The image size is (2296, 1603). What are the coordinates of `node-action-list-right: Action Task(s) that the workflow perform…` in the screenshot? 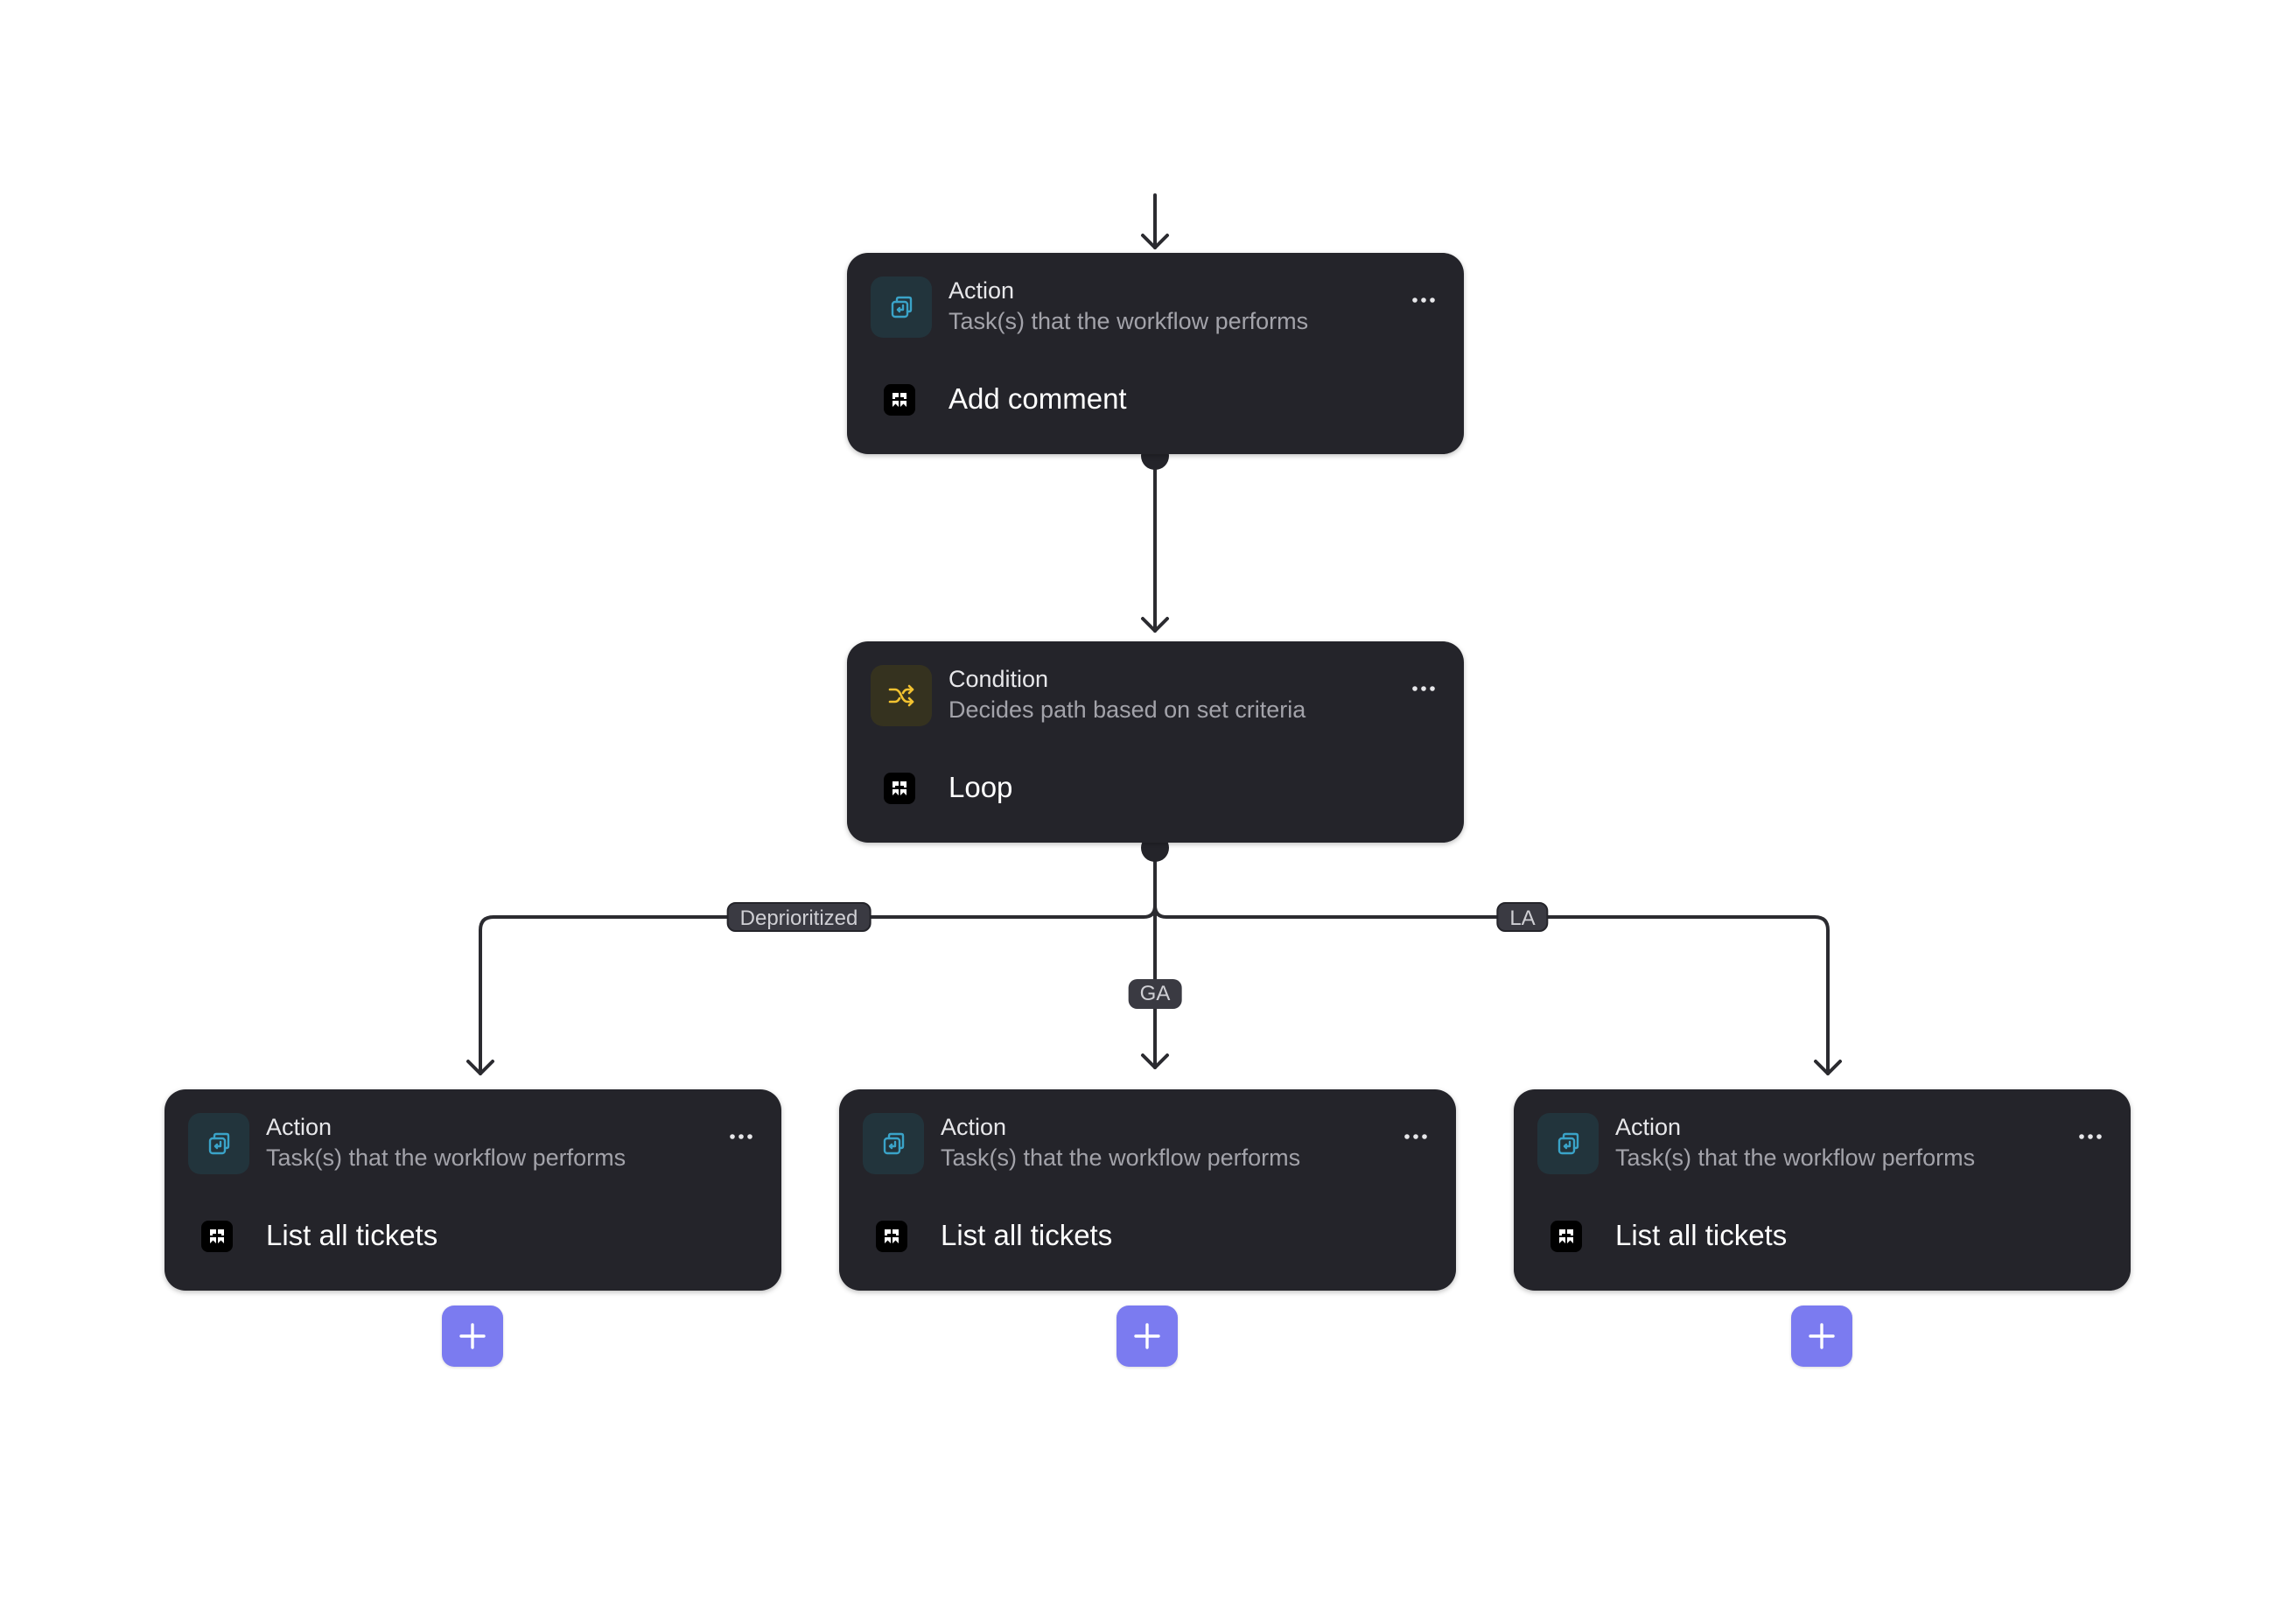 It's located at (1822, 1190).